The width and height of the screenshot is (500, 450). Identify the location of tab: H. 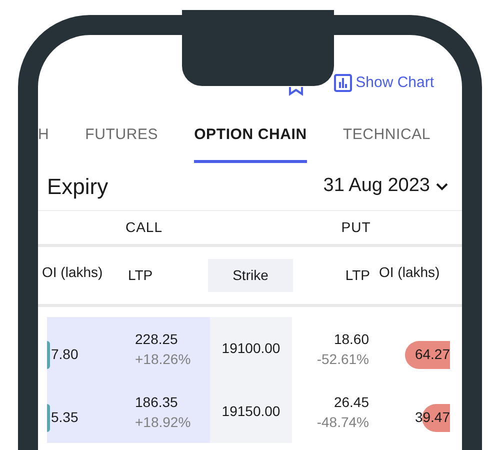
(44, 143).